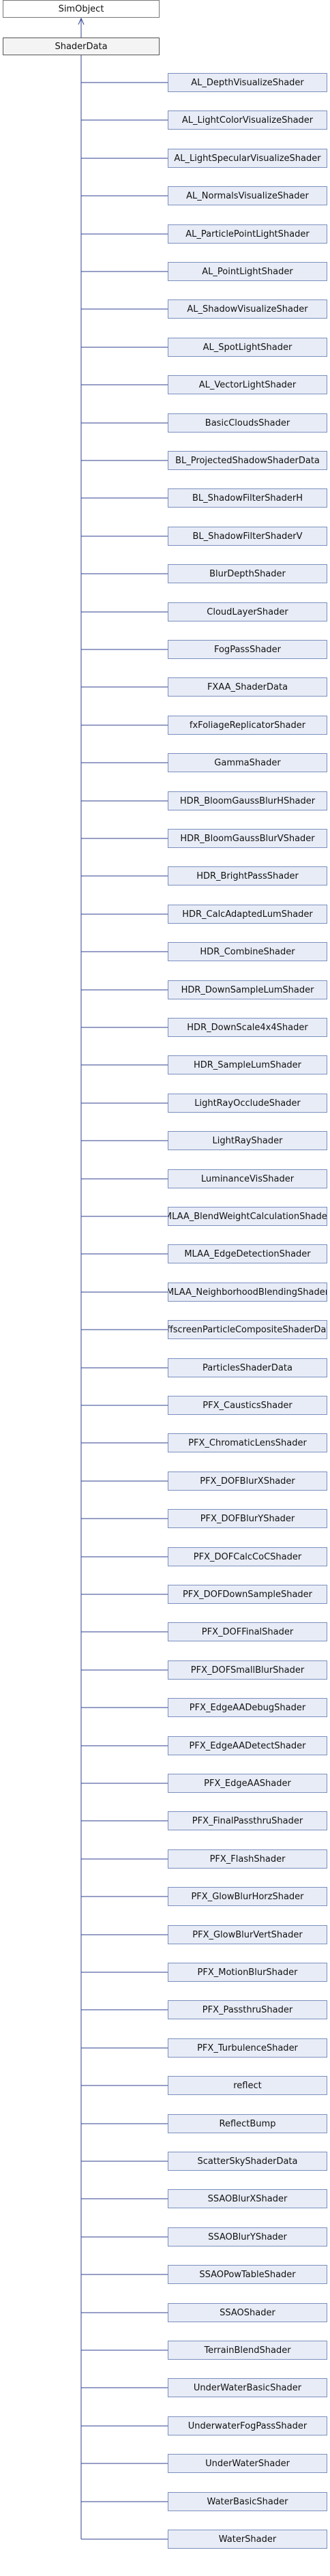  What do you see at coordinates (247, 838) in the screenshot?
I see `derived-class-node: HDR_BloomGaussBlurVShader` at bounding box center [247, 838].